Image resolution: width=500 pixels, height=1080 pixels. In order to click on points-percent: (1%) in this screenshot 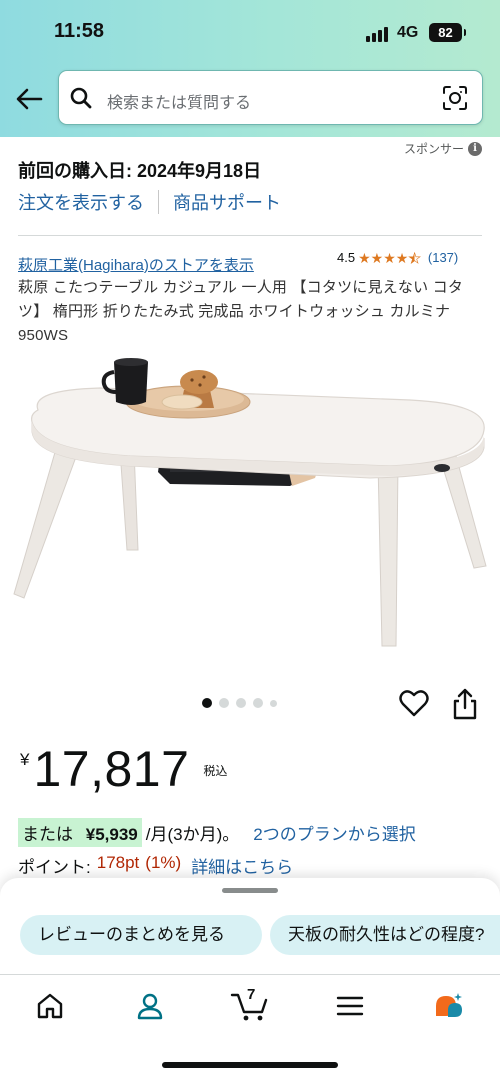, I will do `click(163, 862)`.